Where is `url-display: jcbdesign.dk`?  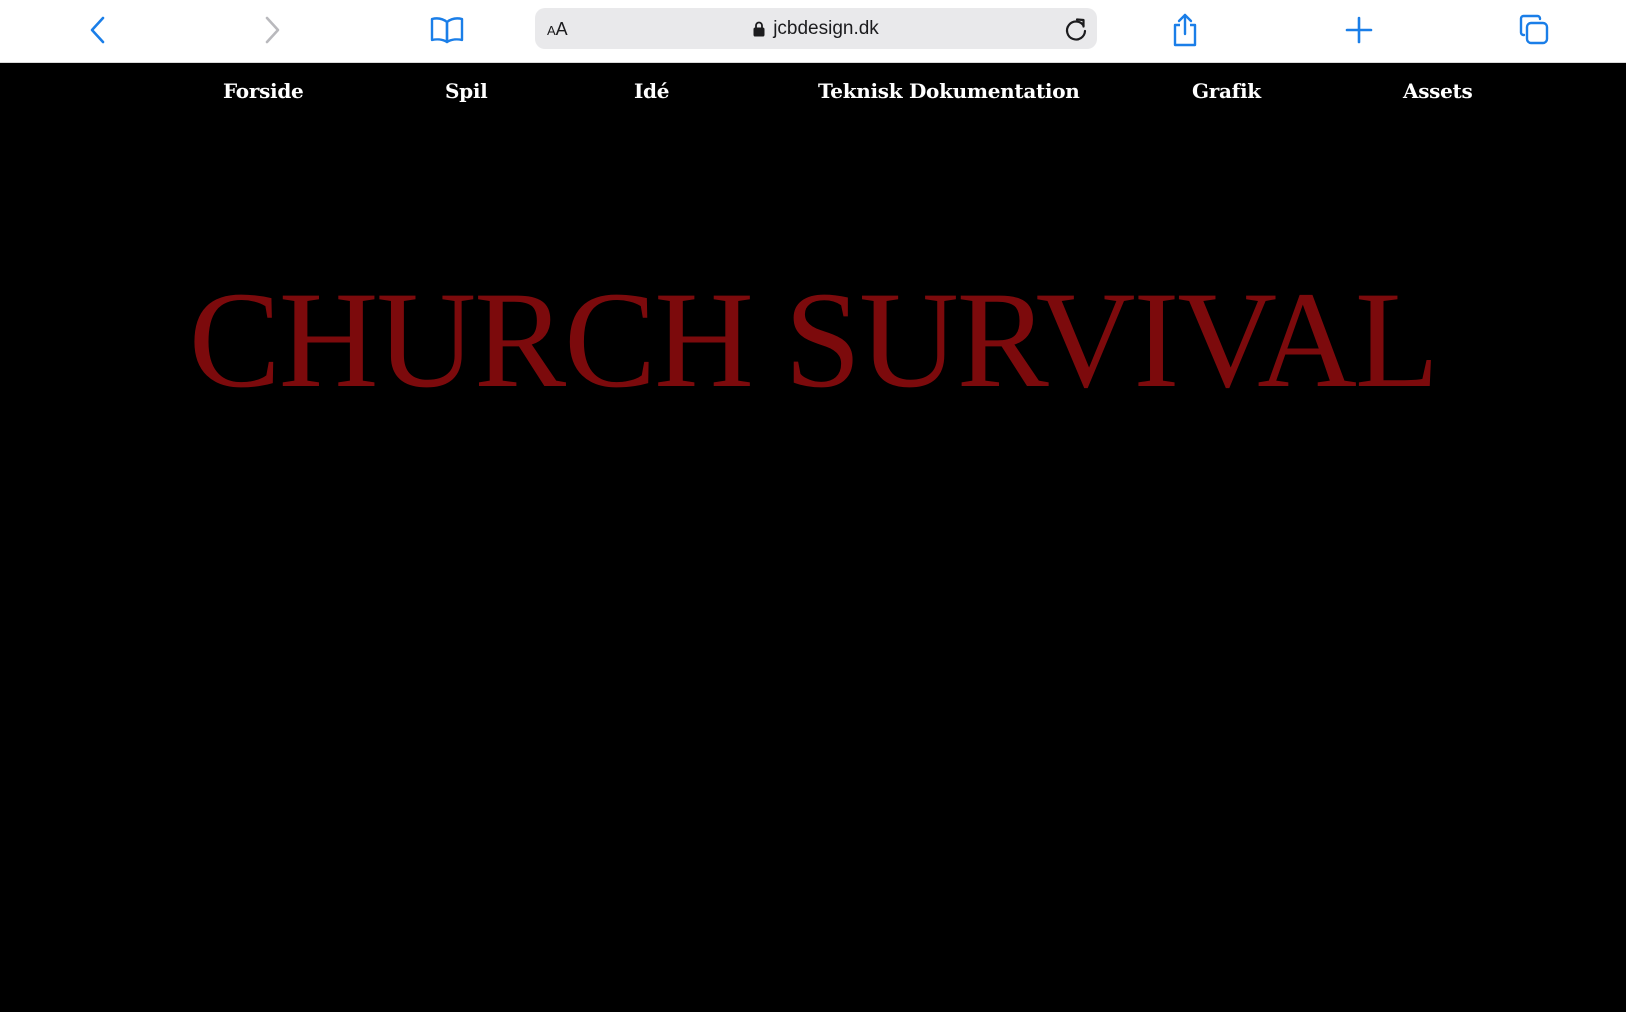
url-display: jcbdesign.dk is located at coordinates (816, 28).